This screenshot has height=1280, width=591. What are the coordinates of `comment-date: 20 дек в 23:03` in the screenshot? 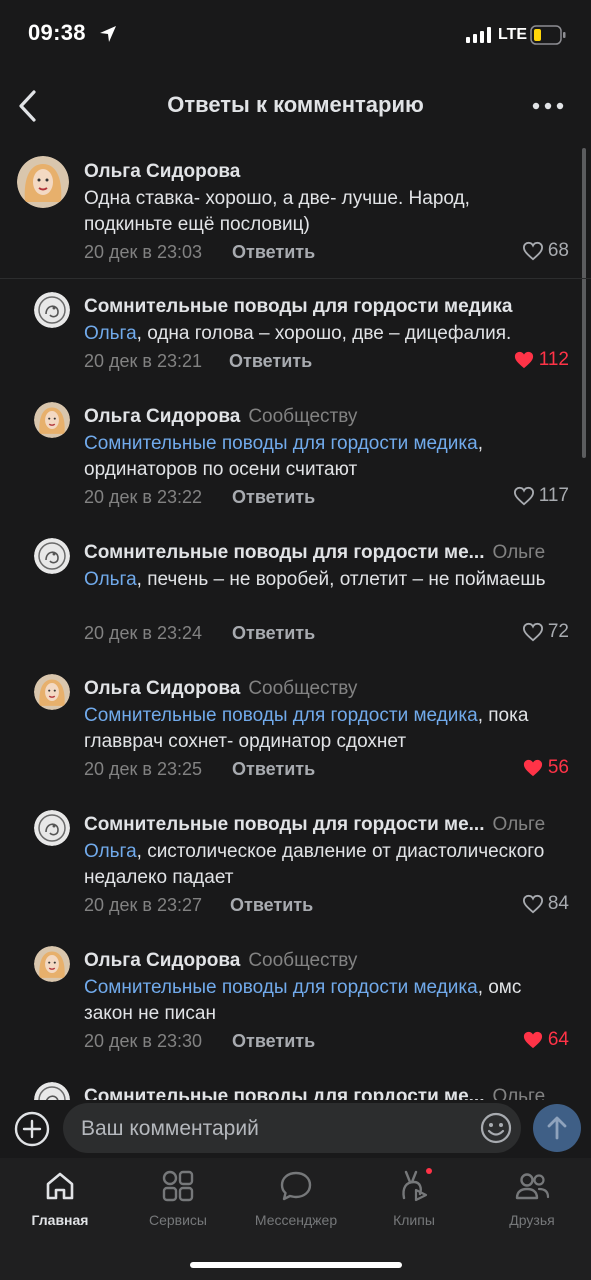 It's located at (143, 252).